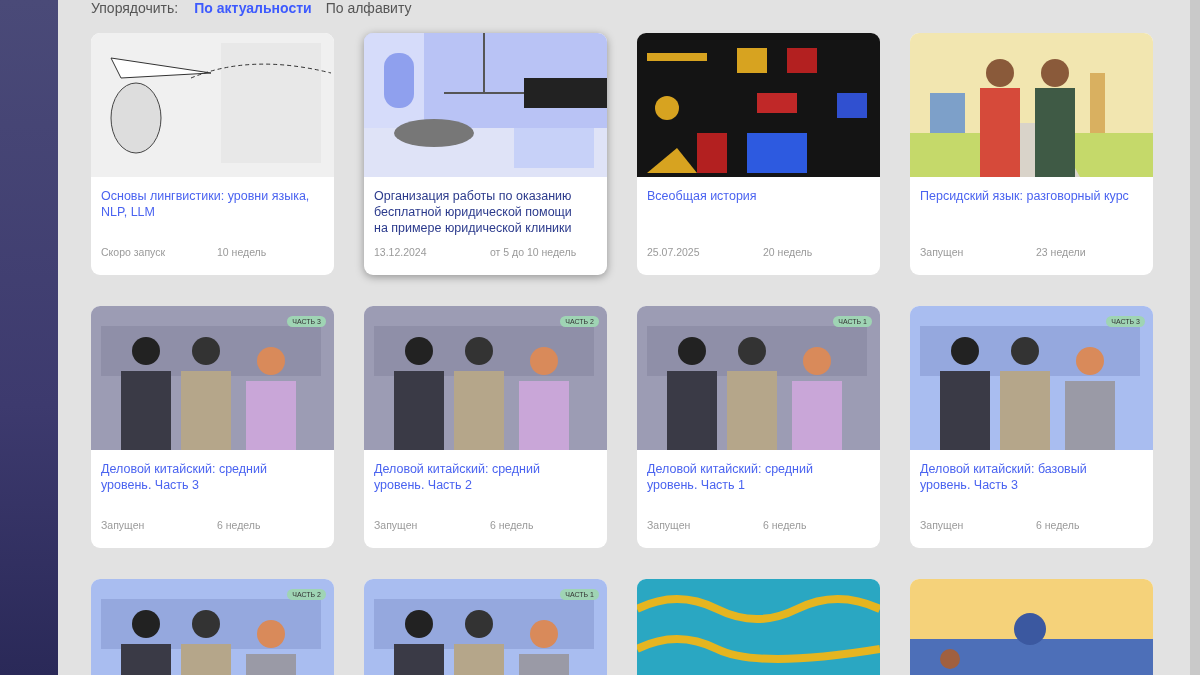  What do you see at coordinates (1025, 196) in the screenshot?
I see `course-title: Персидский язык: разговорный курс` at bounding box center [1025, 196].